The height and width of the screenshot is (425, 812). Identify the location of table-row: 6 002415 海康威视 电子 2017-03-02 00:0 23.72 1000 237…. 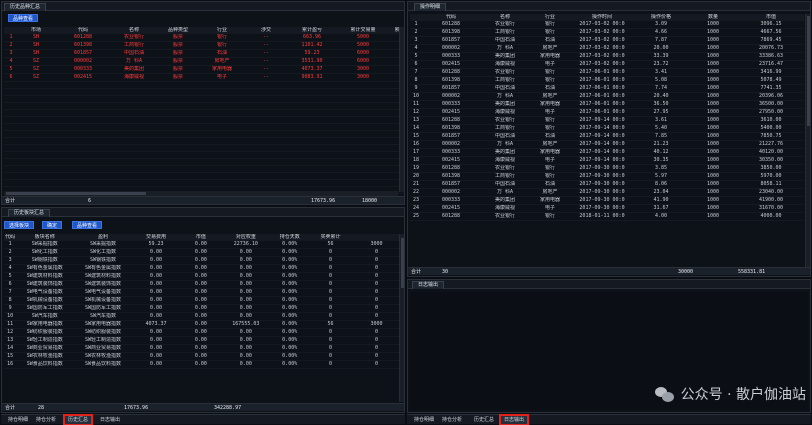
(607, 64).